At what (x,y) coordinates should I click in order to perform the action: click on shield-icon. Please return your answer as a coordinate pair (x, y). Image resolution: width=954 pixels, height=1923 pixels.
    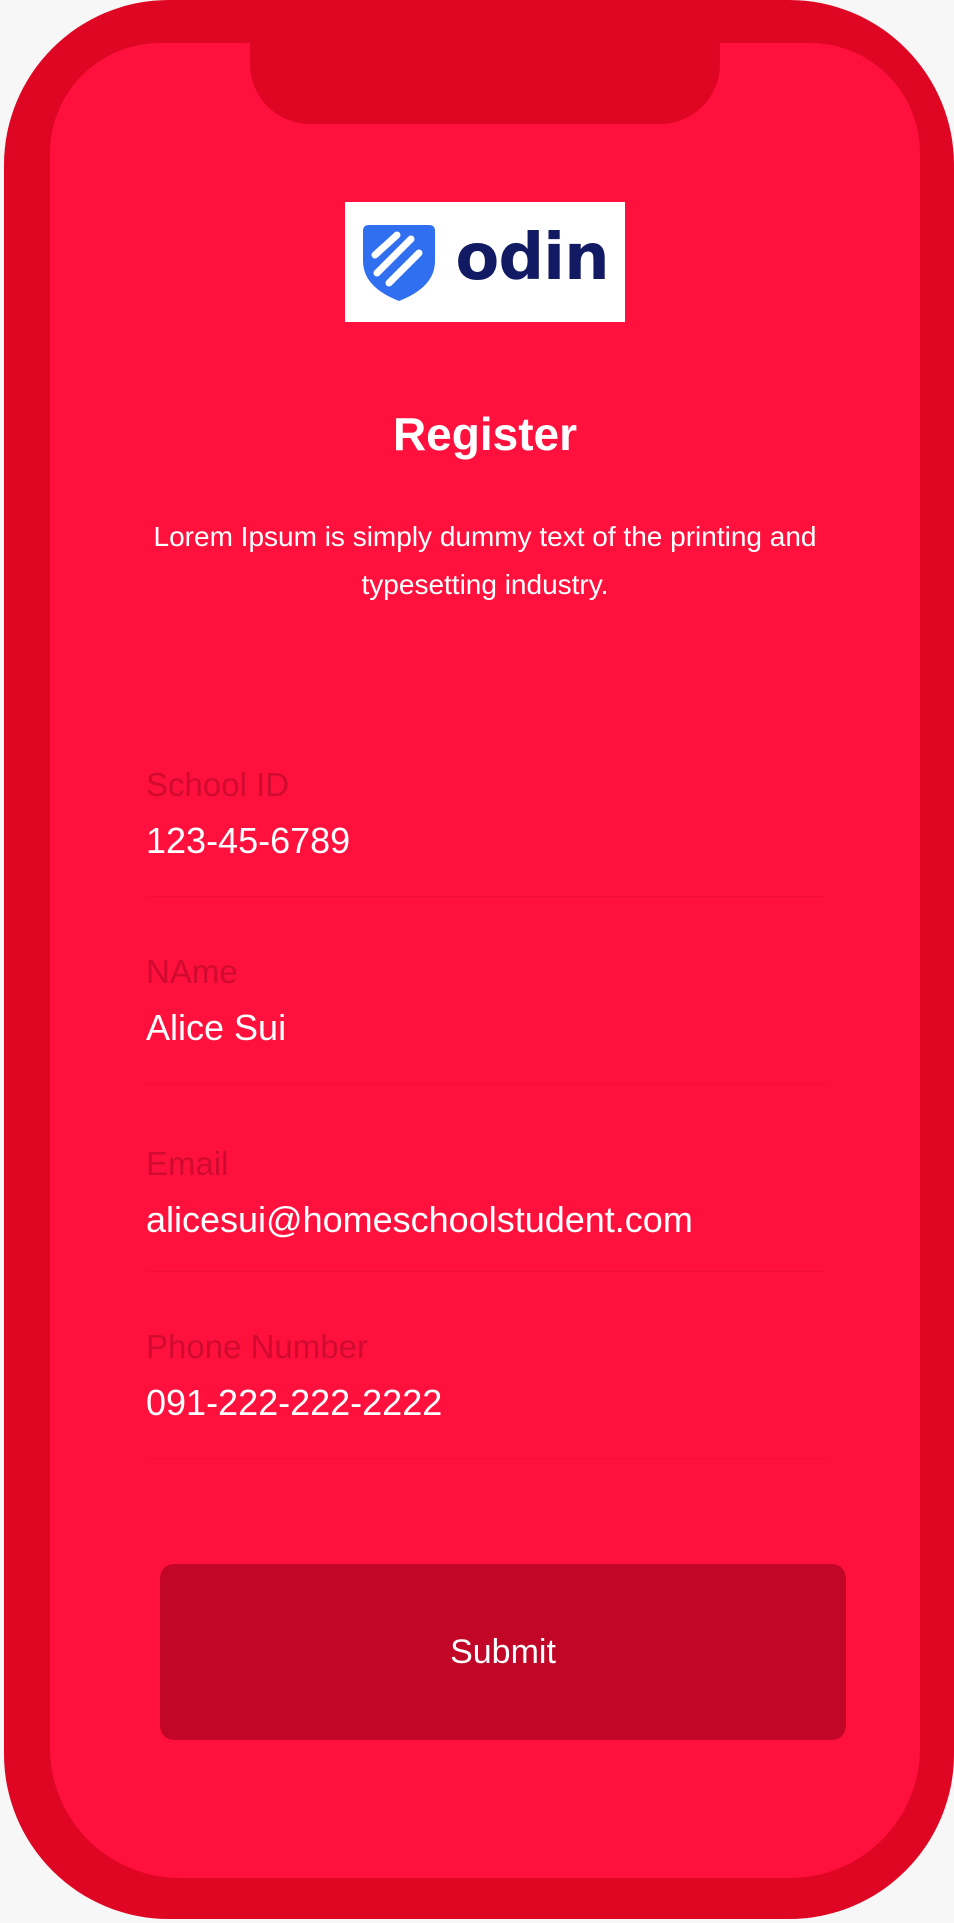
    Looking at the image, I should click on (399, 262).